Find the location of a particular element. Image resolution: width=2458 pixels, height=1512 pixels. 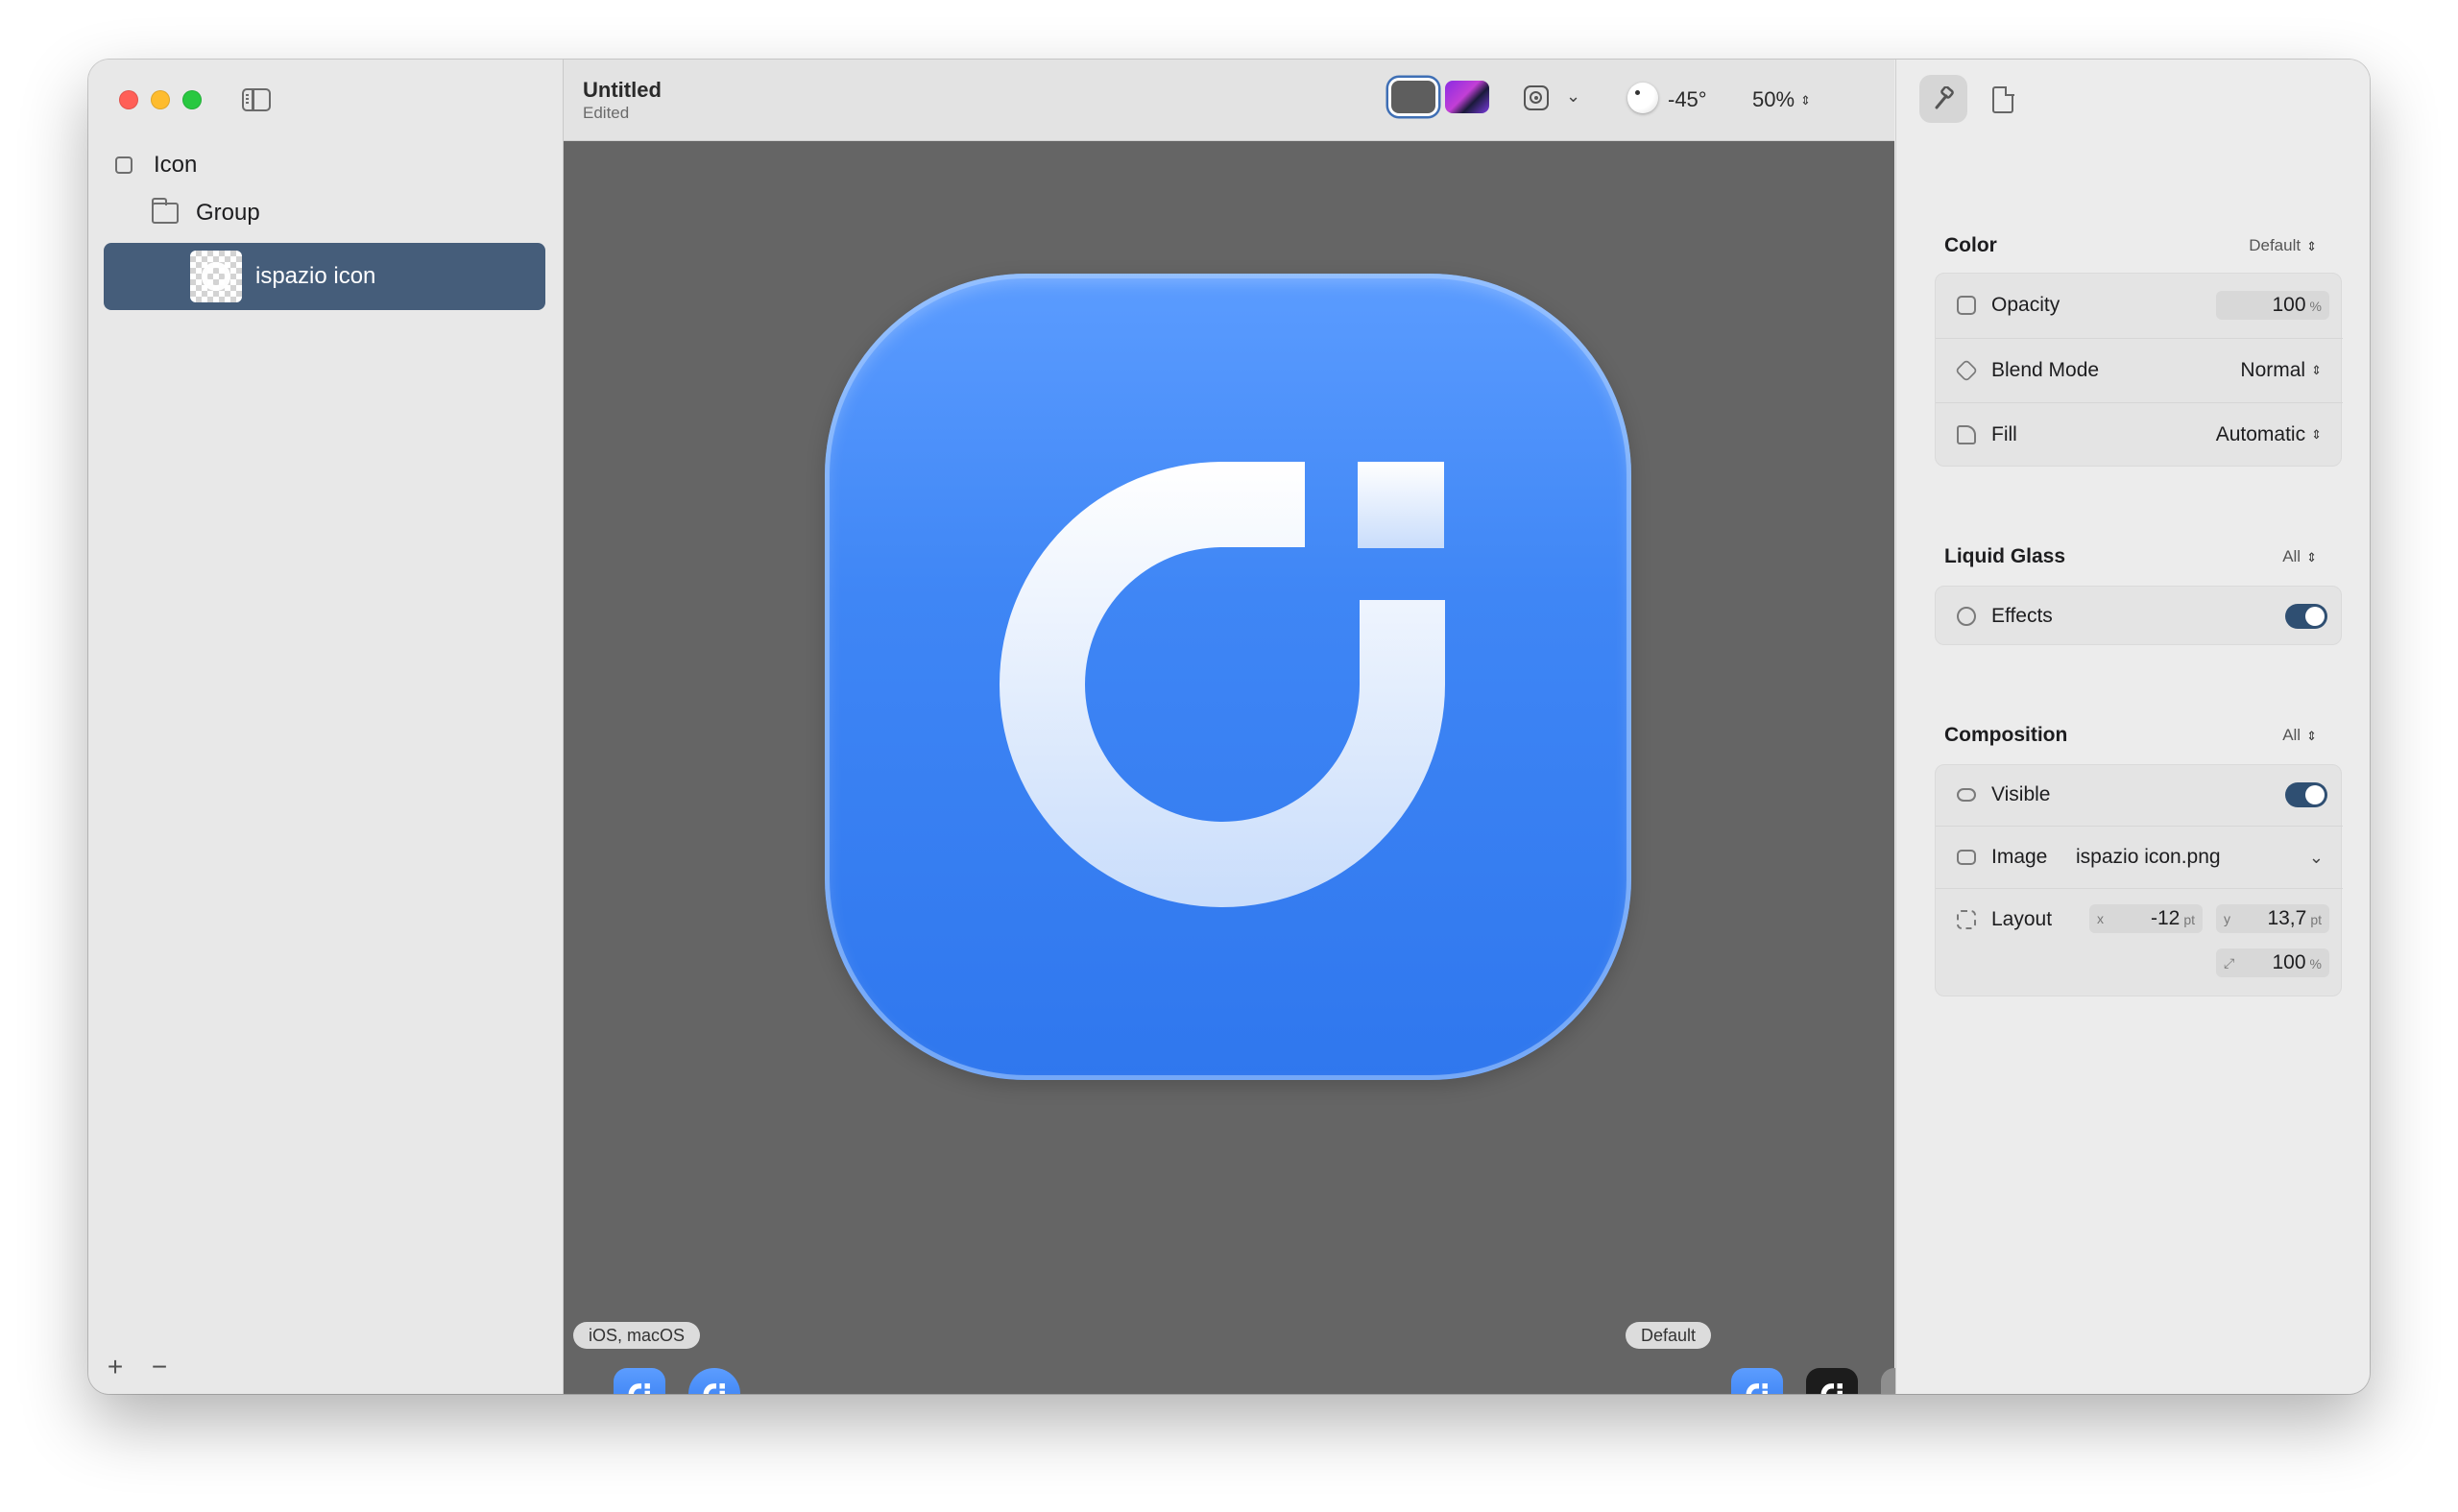

sidebar-toggle-icon is located at coordinates (257, 99).